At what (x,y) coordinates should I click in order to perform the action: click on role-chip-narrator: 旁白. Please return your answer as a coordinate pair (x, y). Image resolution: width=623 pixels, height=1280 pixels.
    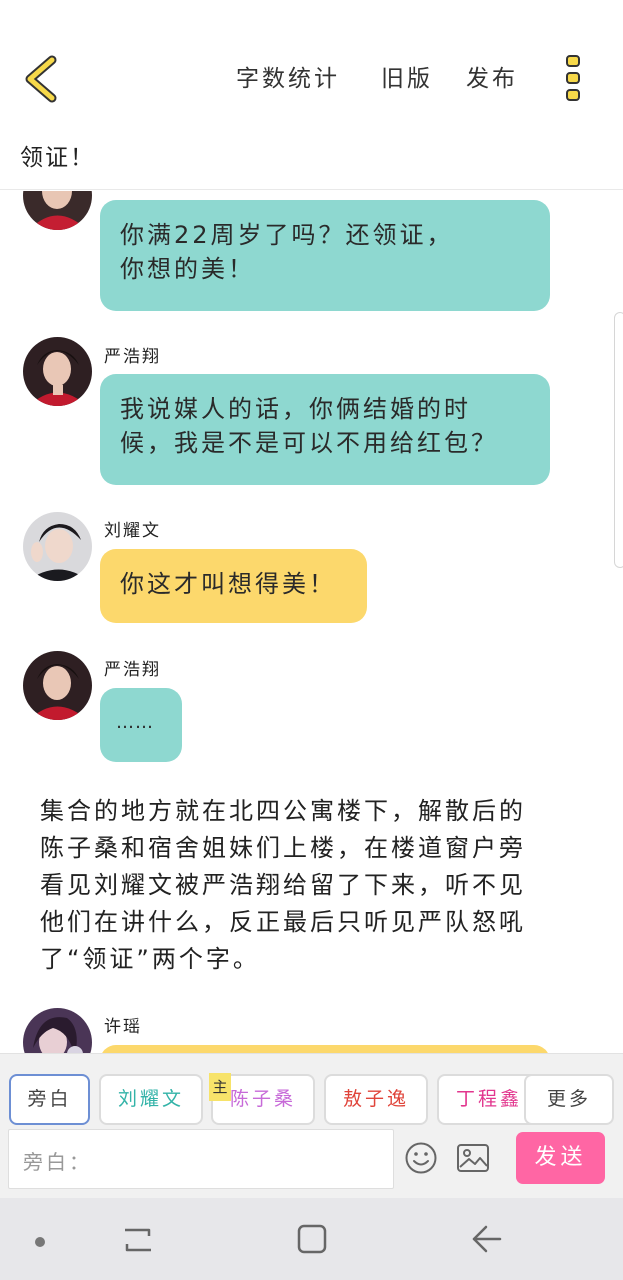
    Looking at the image, I should click on (49, 1099).